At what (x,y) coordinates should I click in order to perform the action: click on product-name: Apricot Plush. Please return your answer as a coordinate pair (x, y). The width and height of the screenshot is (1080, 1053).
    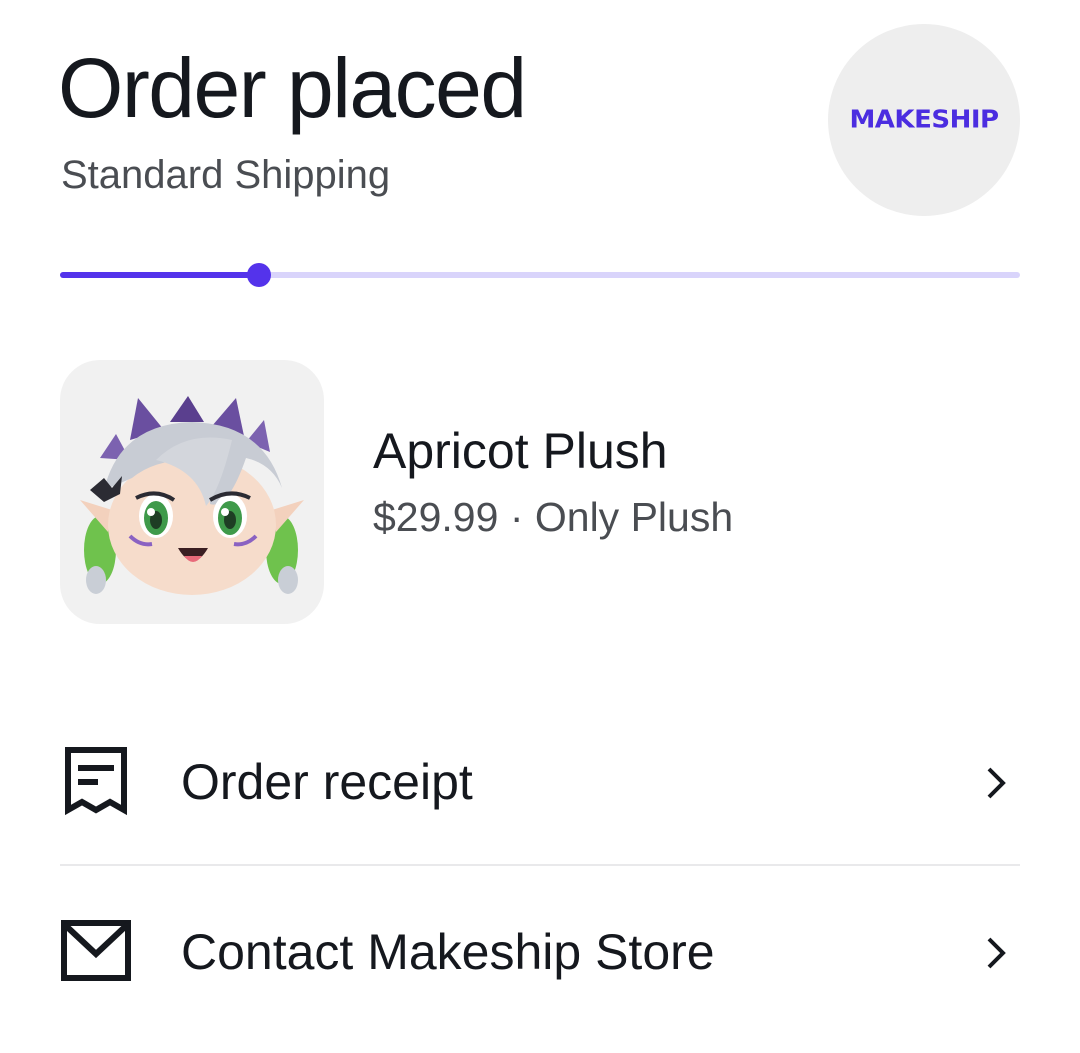
    Looking at the image, I should click on (520, 451).